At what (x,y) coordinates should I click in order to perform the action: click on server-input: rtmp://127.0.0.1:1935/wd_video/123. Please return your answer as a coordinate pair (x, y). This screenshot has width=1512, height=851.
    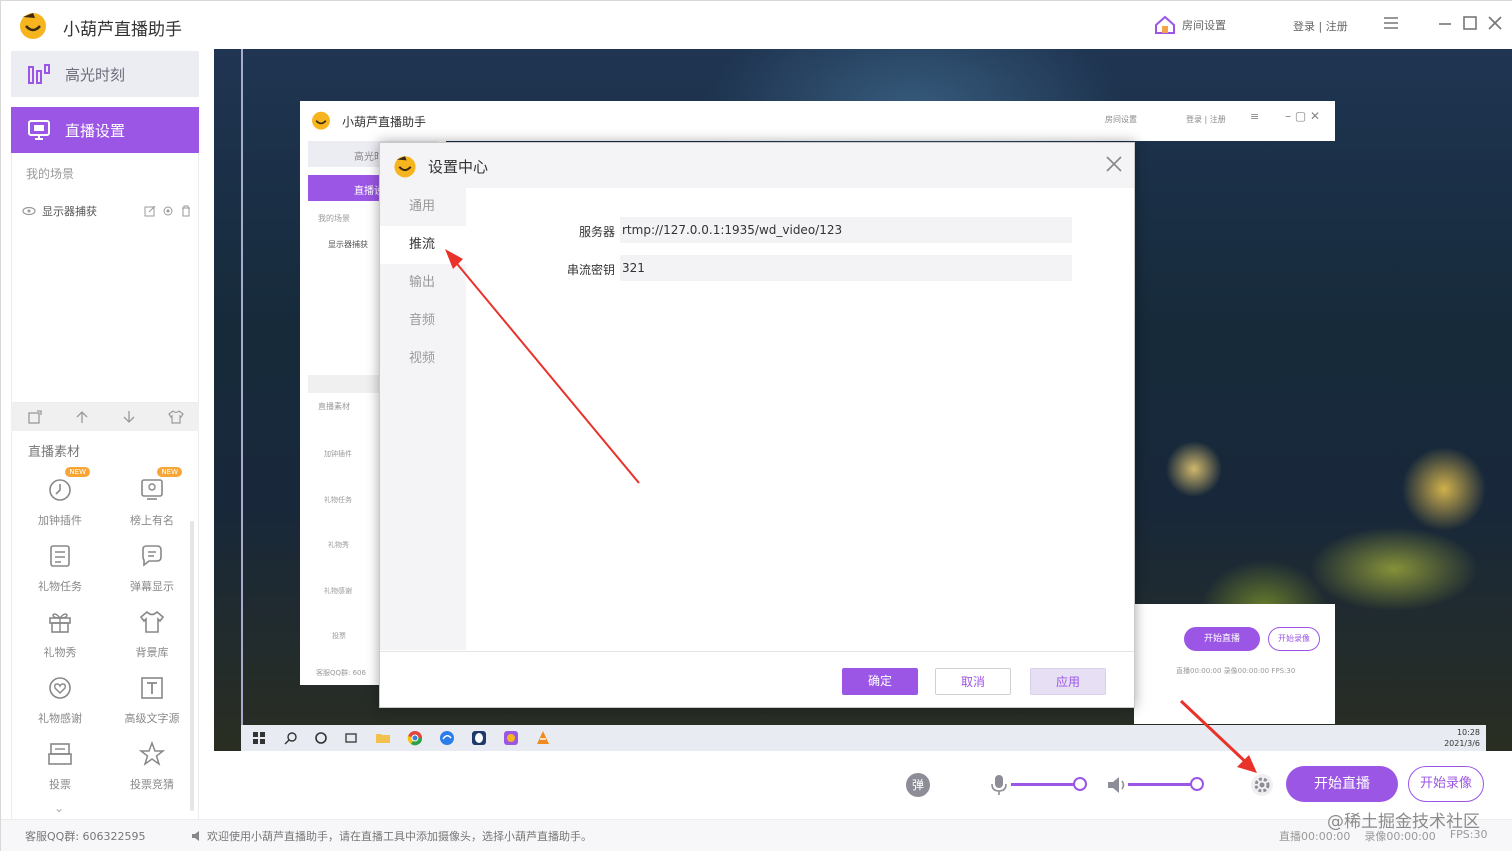
    Looking at the image, I should click on (846, 230).